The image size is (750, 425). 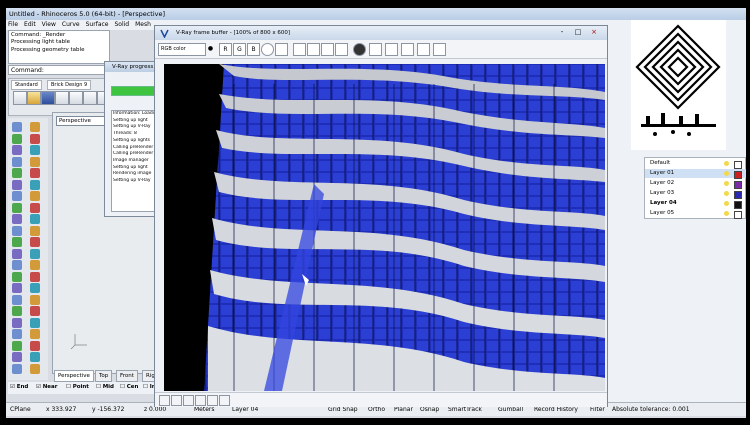 I want to click on osnap-end: ☑ End, so click(x=19, y=387).